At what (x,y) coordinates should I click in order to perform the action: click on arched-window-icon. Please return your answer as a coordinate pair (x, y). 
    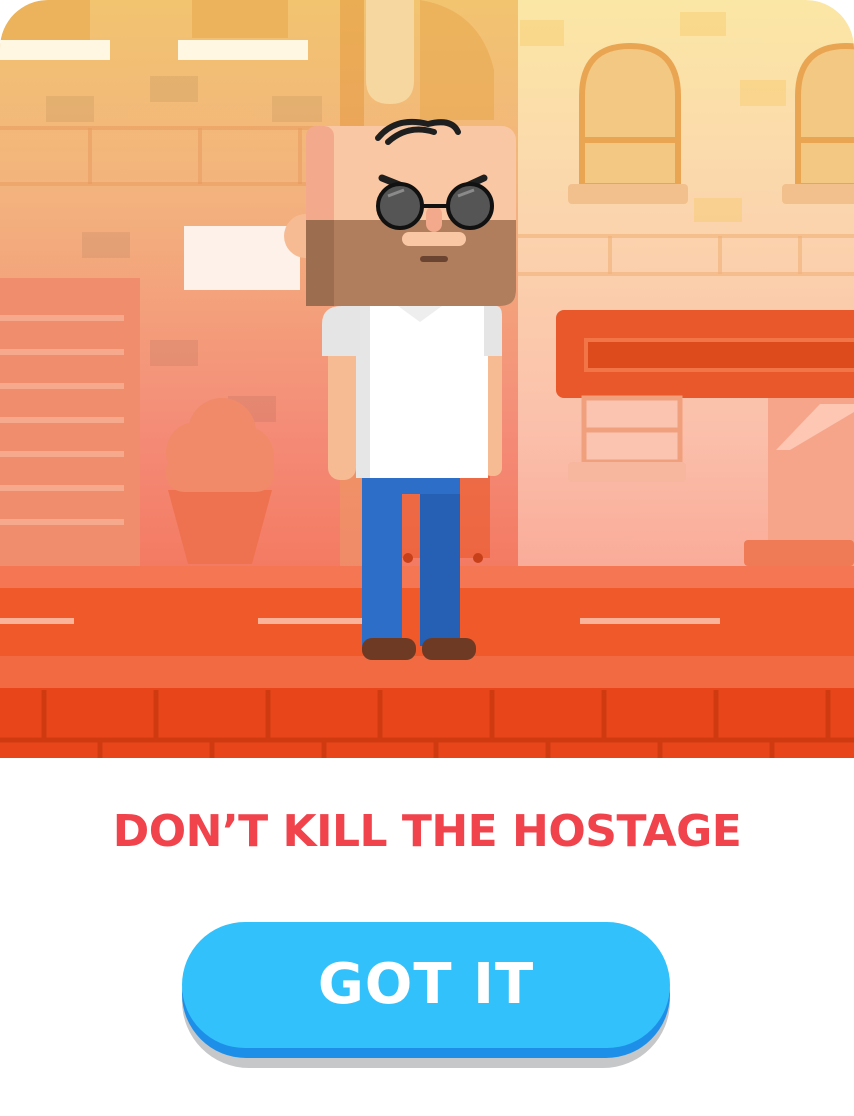
    Looking at the image, I should click on (628, 123).